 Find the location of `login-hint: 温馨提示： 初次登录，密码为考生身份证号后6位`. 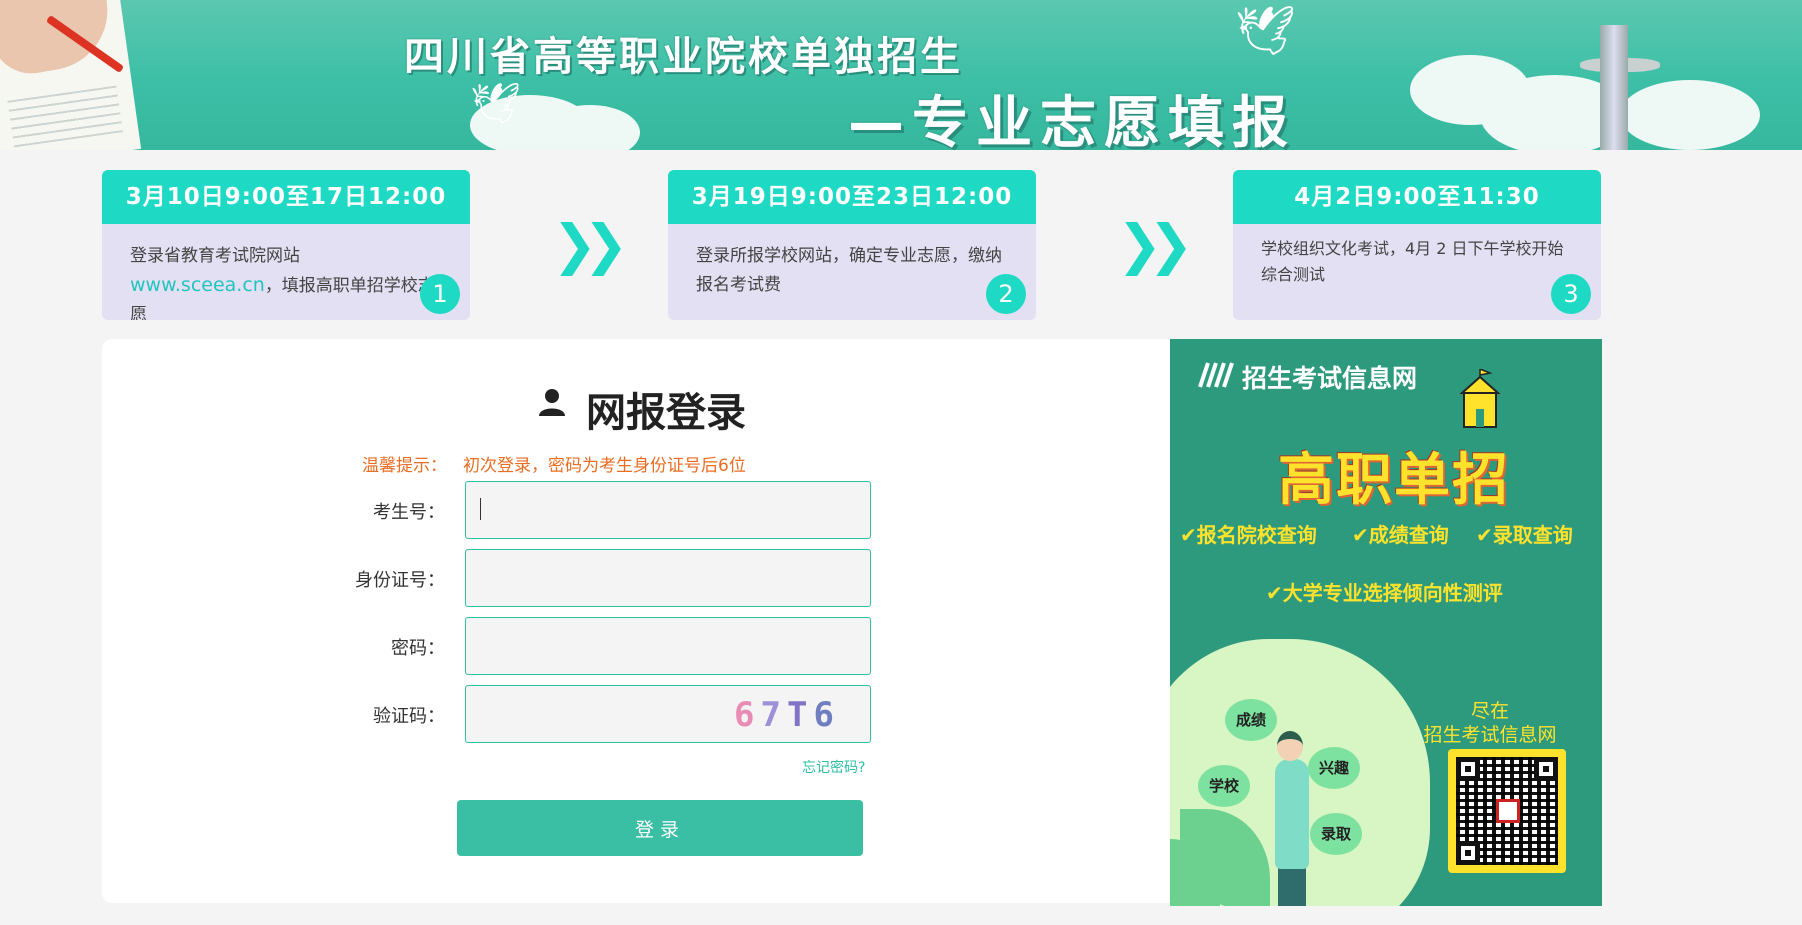

login-hint: 温馨提示： 初次登录，密码为考生身份证号后6位 is located at coordinates (554, 463).